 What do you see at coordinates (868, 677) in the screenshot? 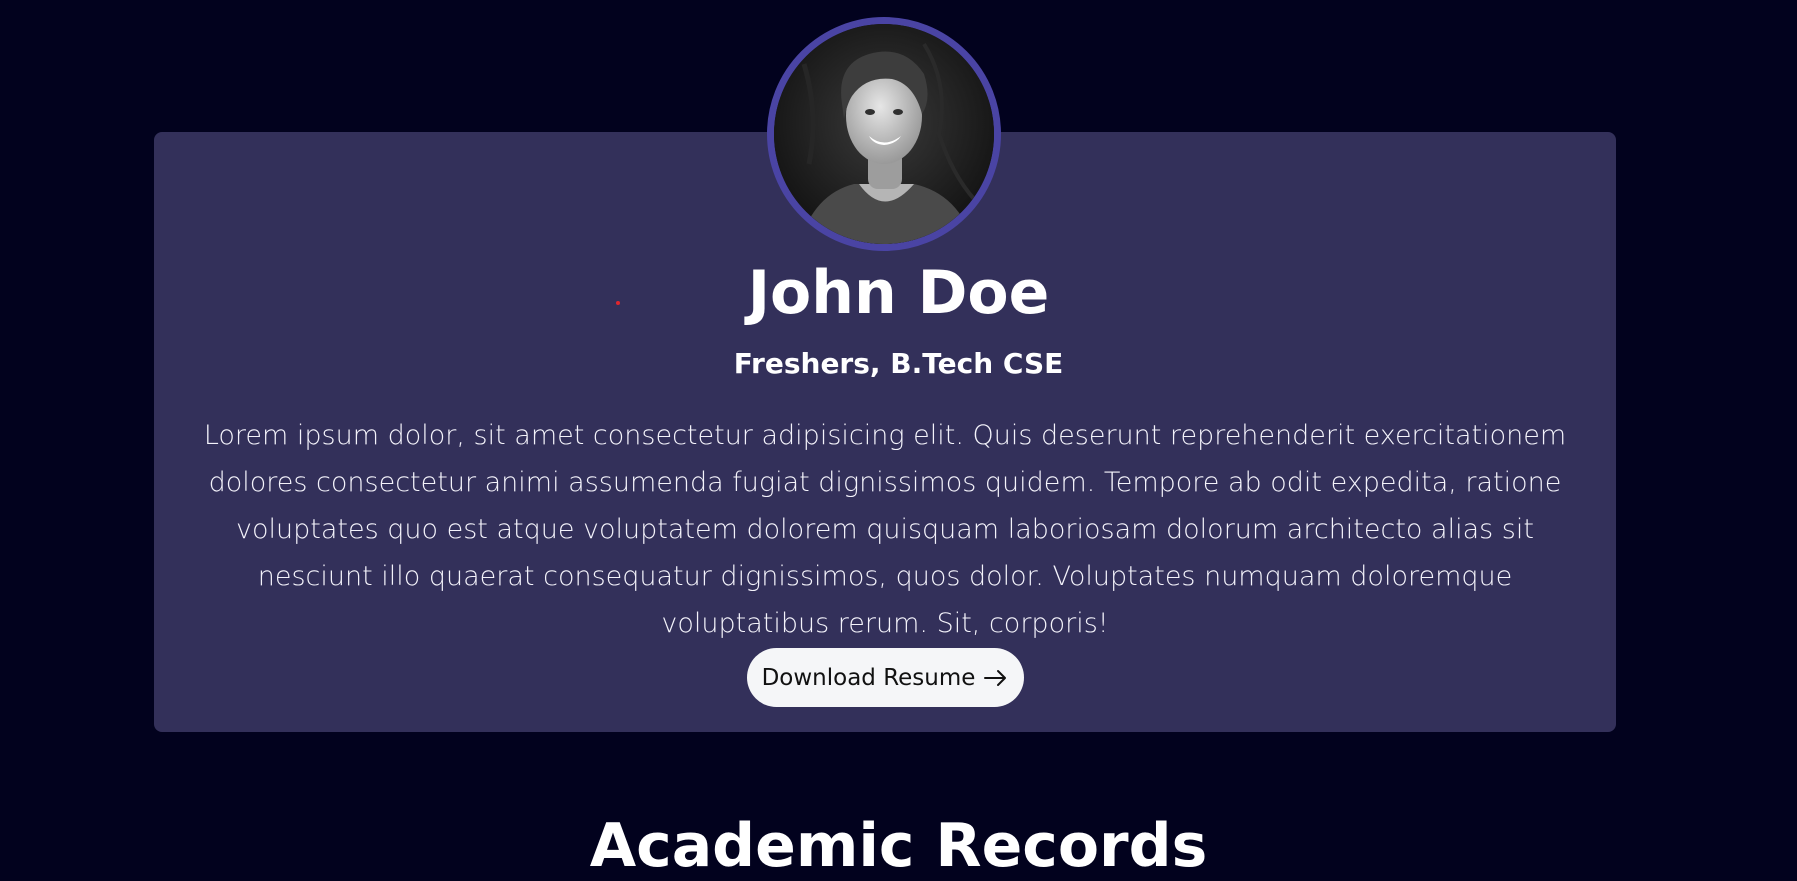
I see `download-resume-label: Download Resume` at bounding box center [868, 677].